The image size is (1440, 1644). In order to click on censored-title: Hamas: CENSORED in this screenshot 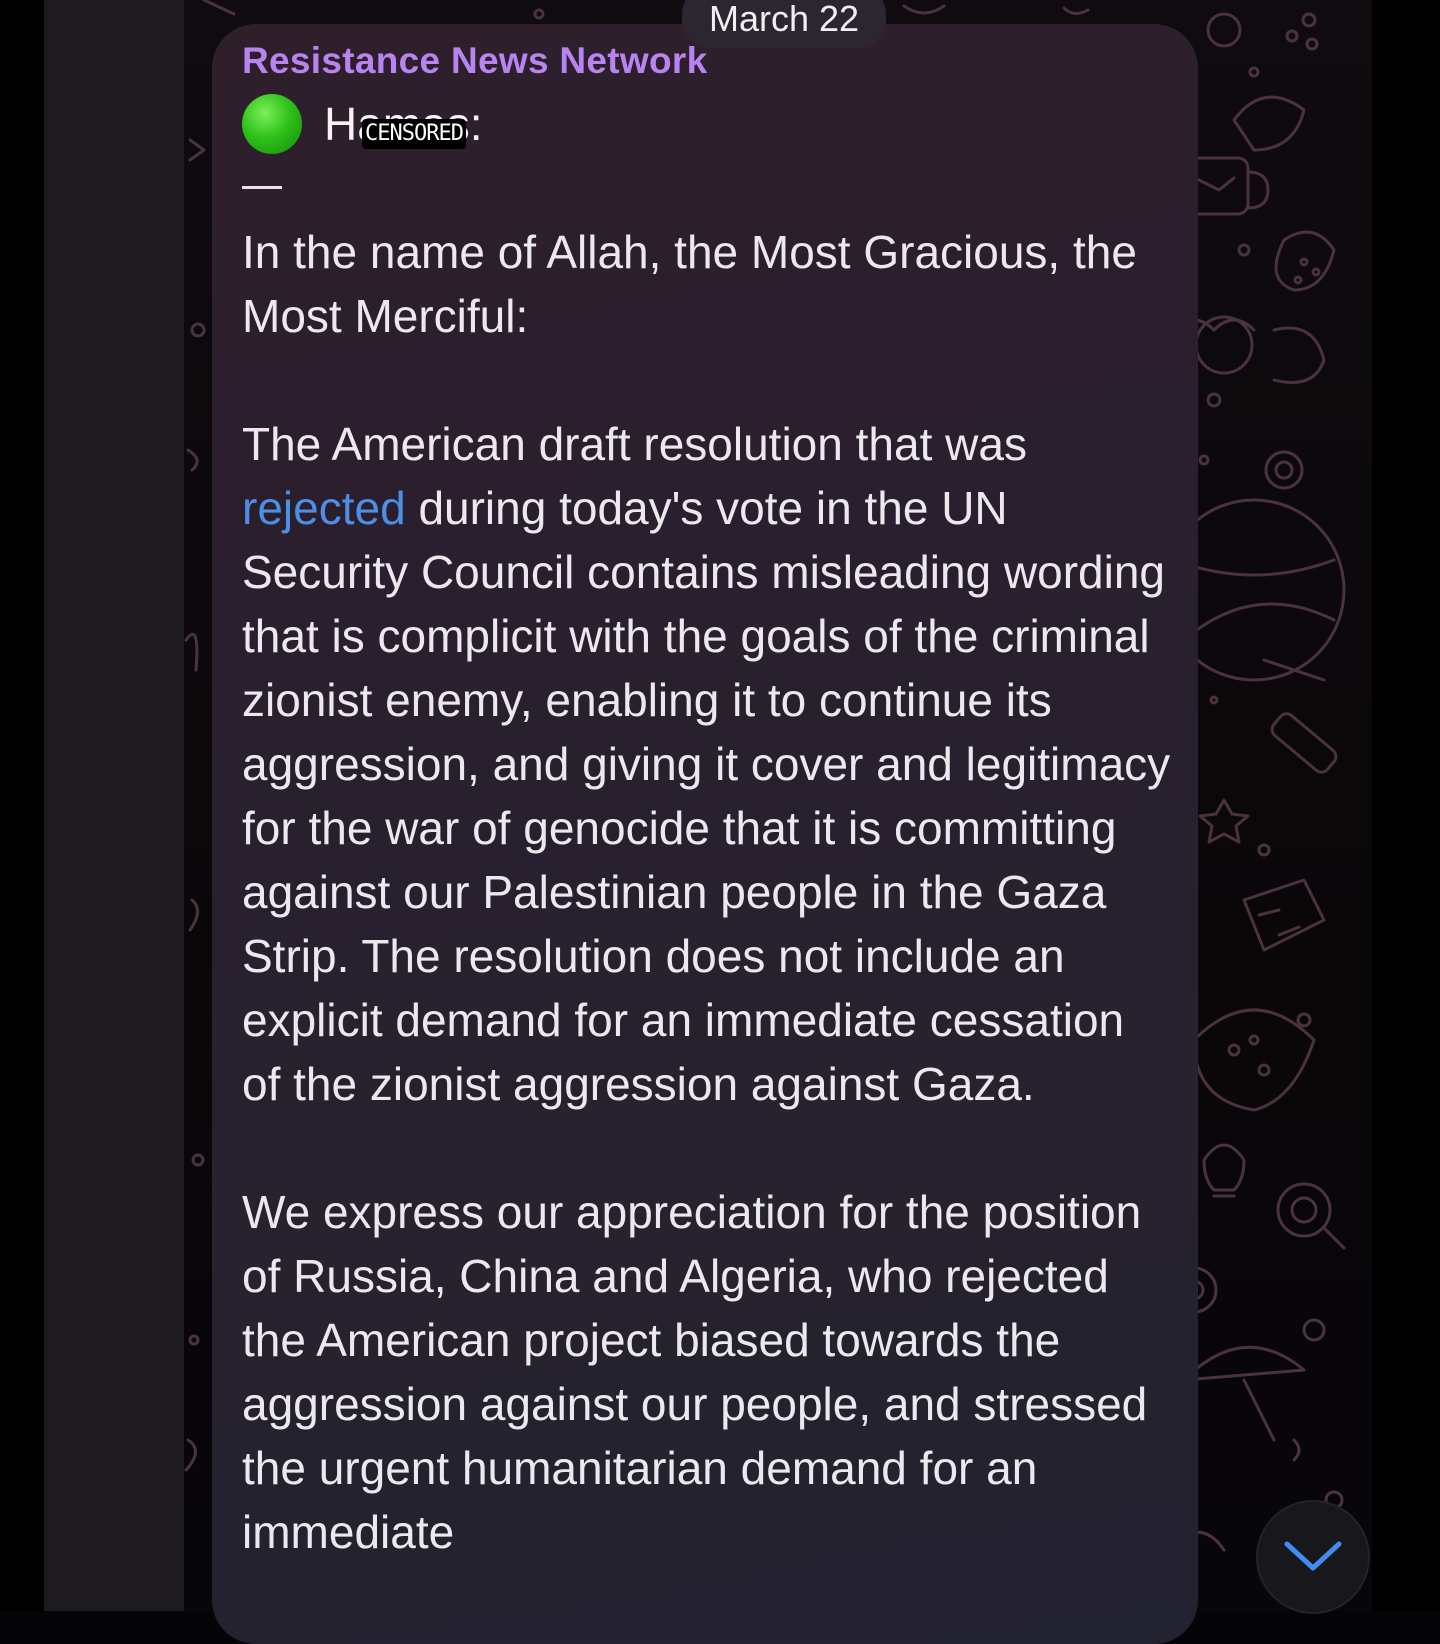, I will do `click(403, 124)`.